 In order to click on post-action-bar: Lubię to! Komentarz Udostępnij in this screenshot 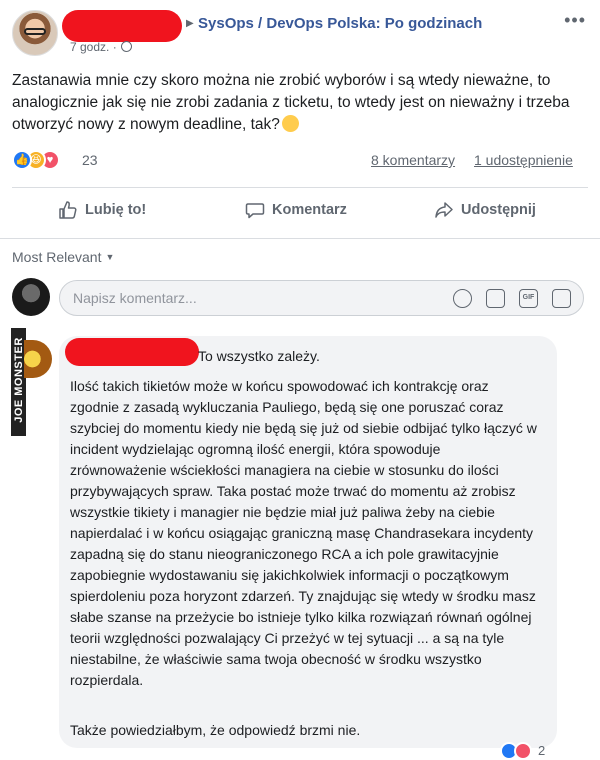, I will do `click(300, 211)`.